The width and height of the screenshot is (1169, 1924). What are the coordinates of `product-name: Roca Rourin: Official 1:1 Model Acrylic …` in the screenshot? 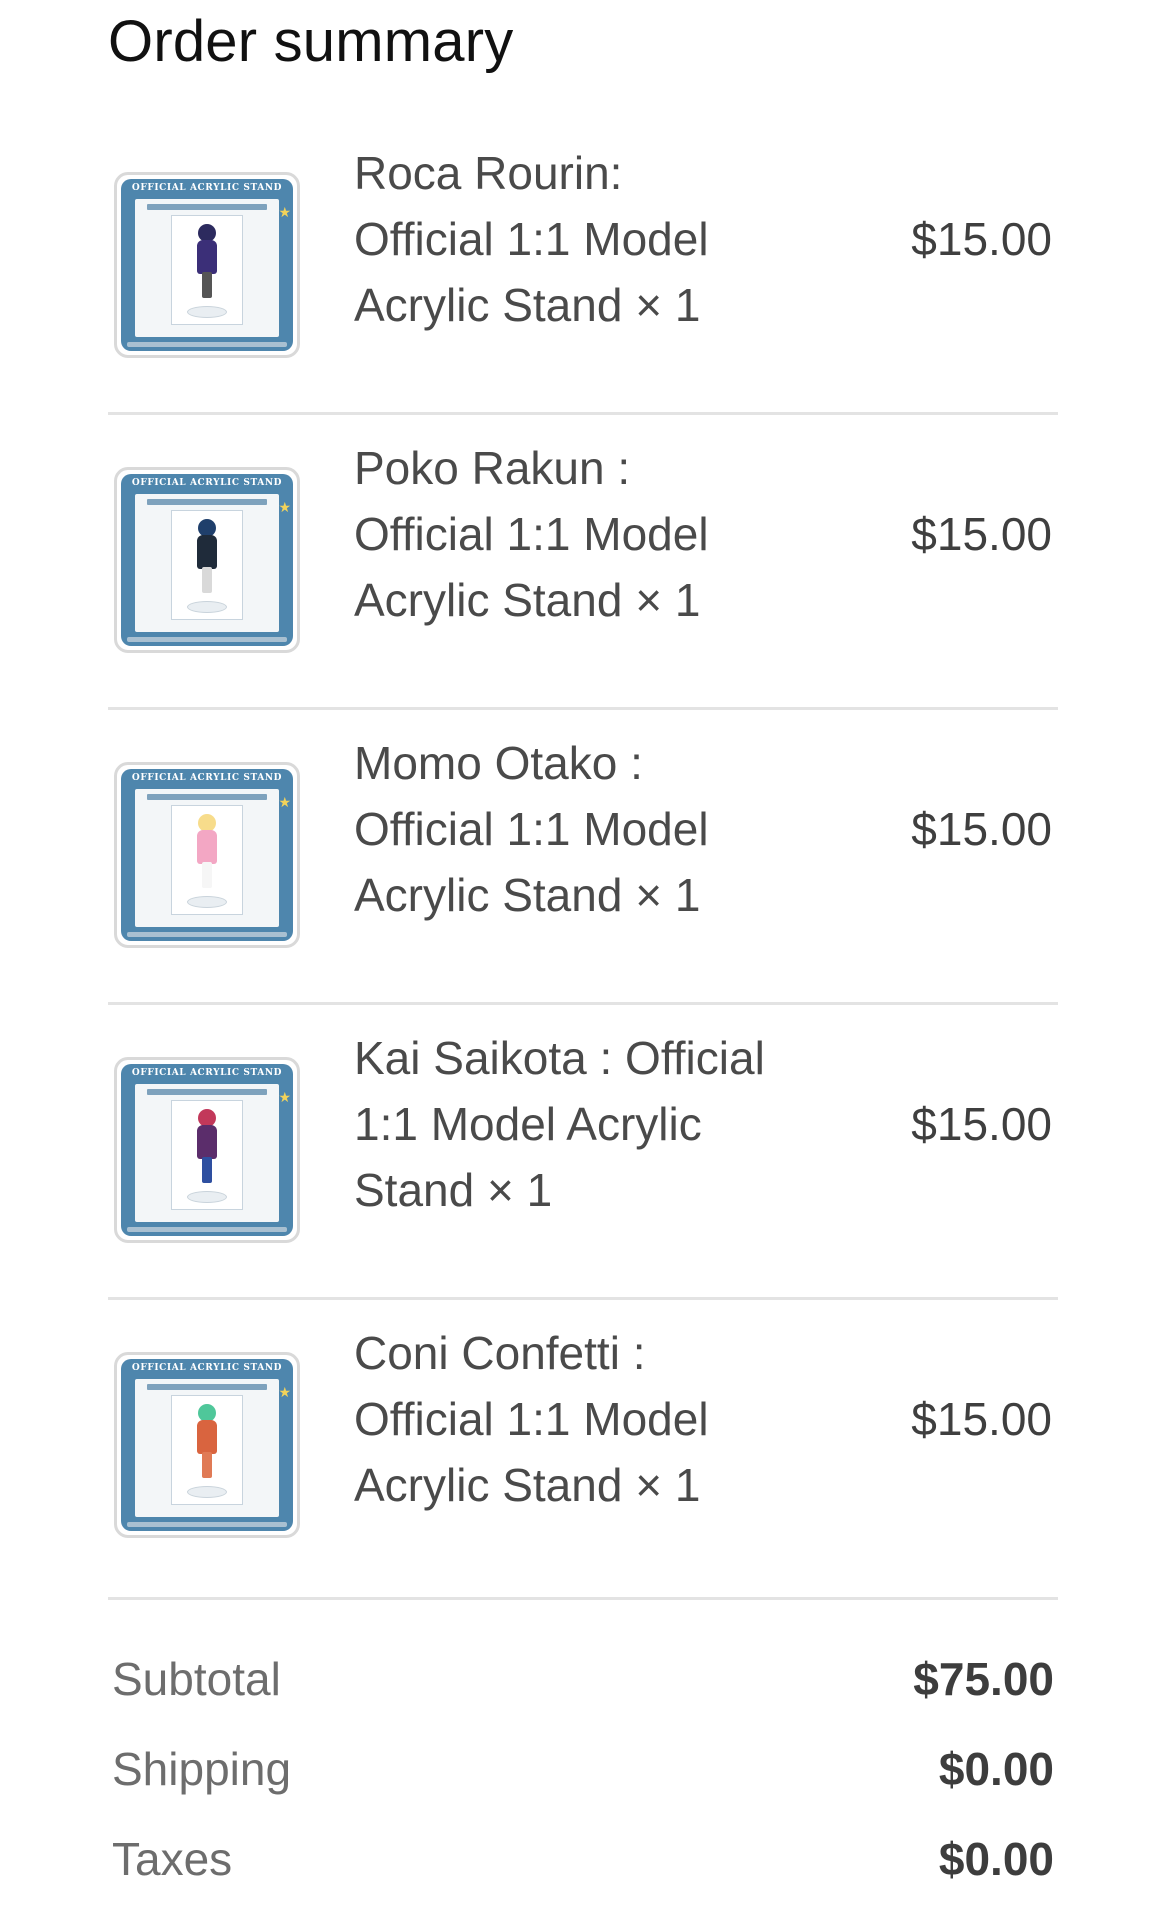 It's located at (531, 239).